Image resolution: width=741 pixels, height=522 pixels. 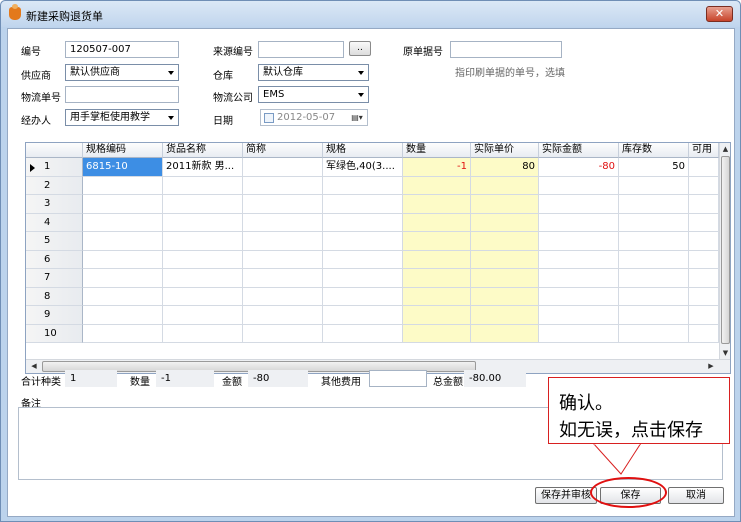 What do you see at coordinates (566, 495) in the screenshot?
I see `save-and-review-button: 保存并审核` at bounding box center [566, 495].